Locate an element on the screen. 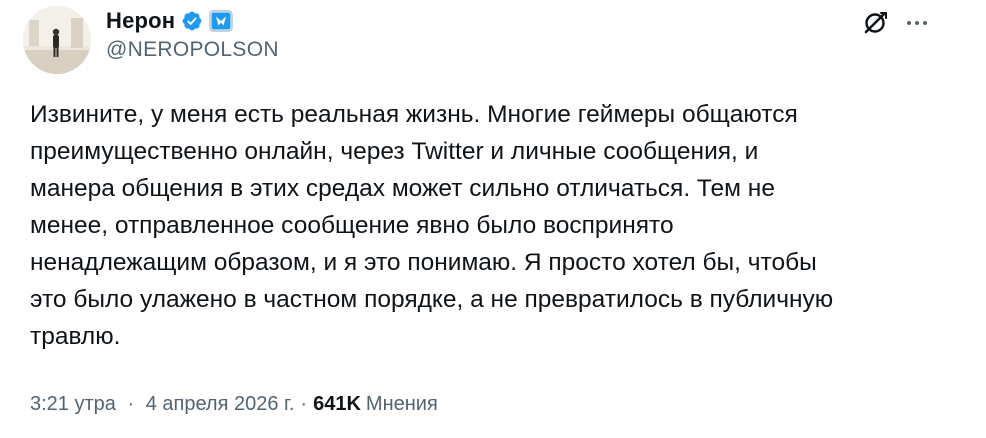 The image size is (986, 438). author-name-row: Нерон is located at coordinates (169, 21).